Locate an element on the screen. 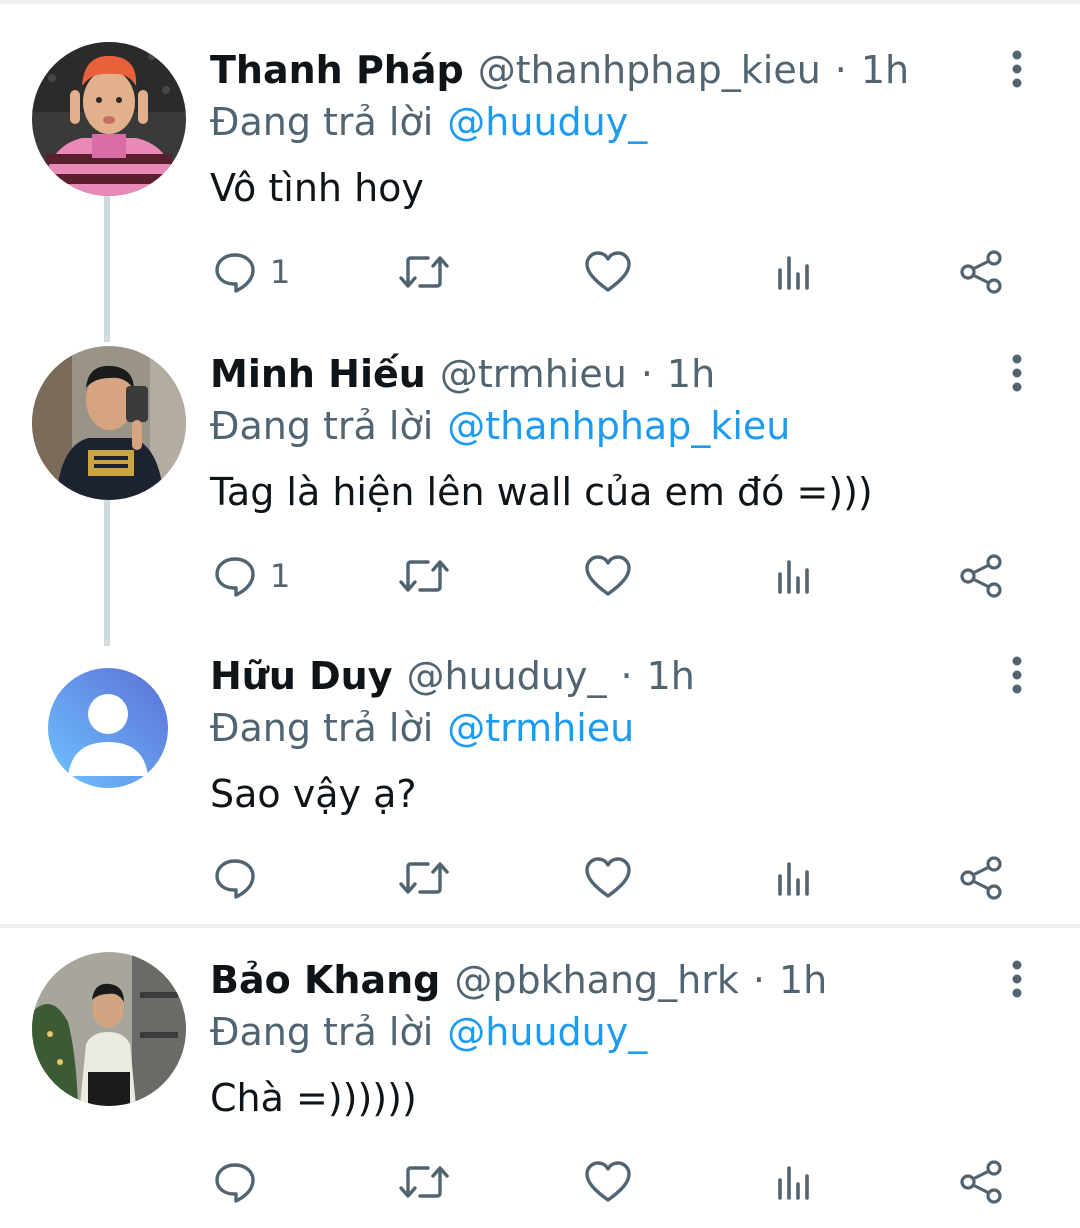  display-name: Hữu Duy is located at coordinates (301, 676).